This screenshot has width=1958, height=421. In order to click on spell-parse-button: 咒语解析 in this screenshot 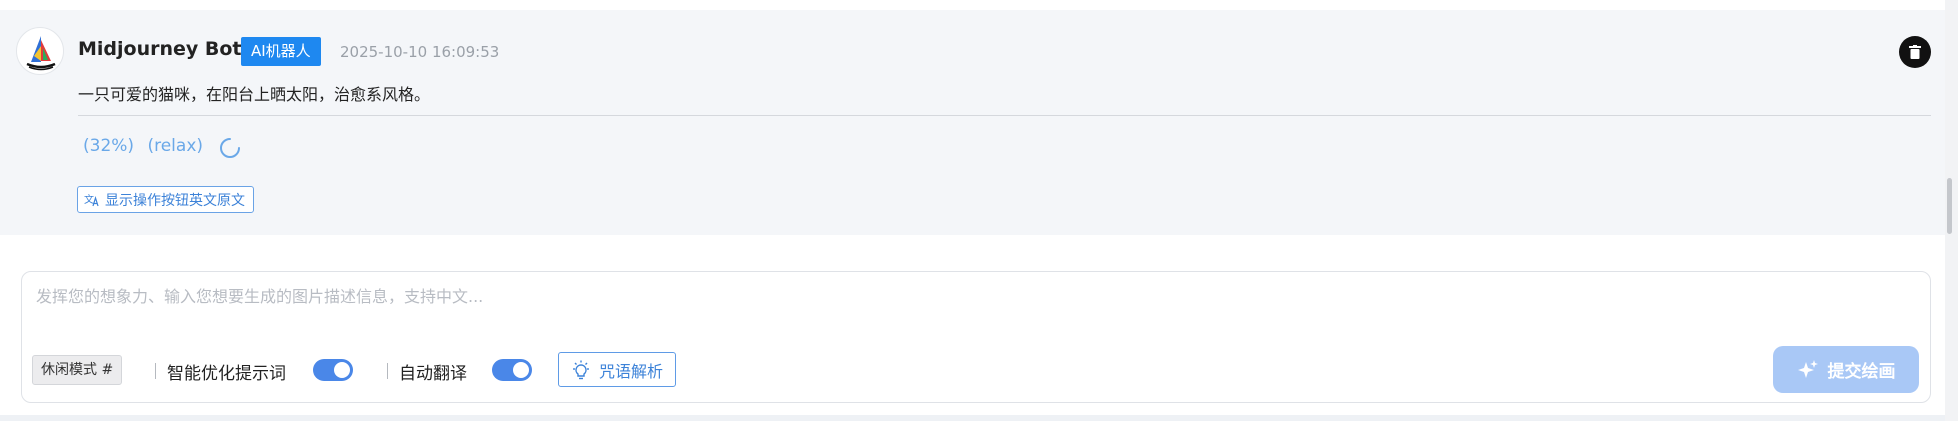, I will do `click(617, 369)`.